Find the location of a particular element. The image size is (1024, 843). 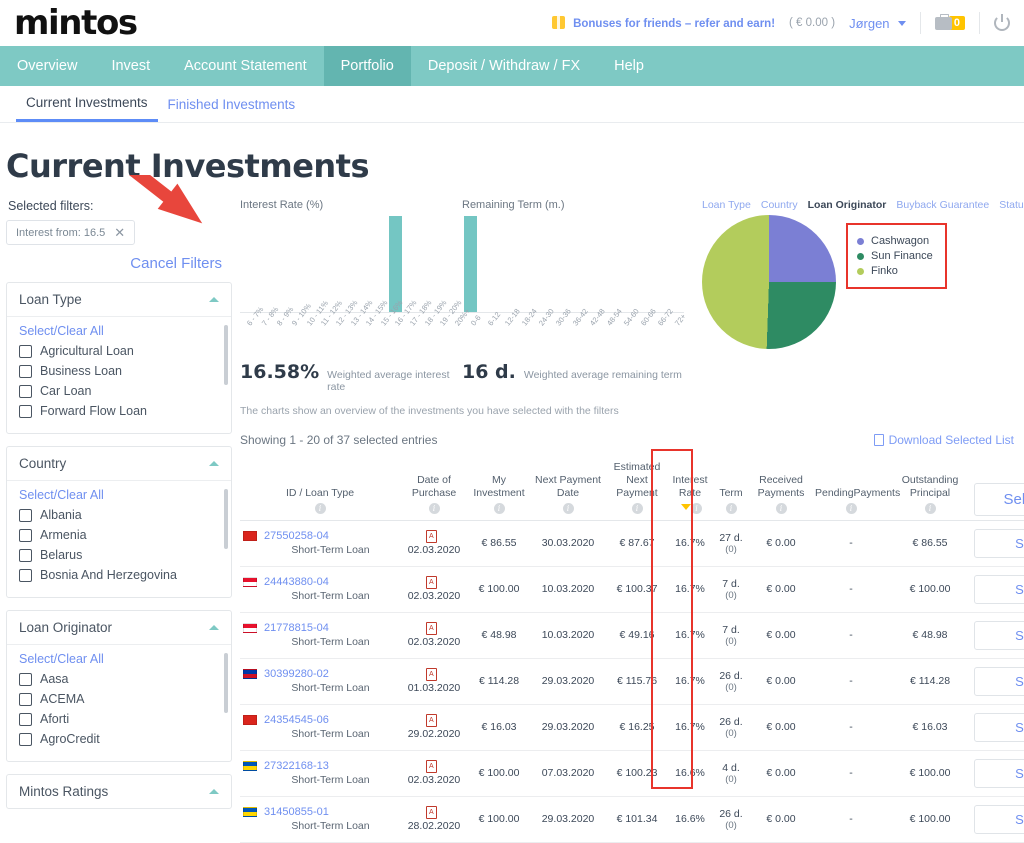

checkbox-row: Belarus is located at coordinates (119, 555).